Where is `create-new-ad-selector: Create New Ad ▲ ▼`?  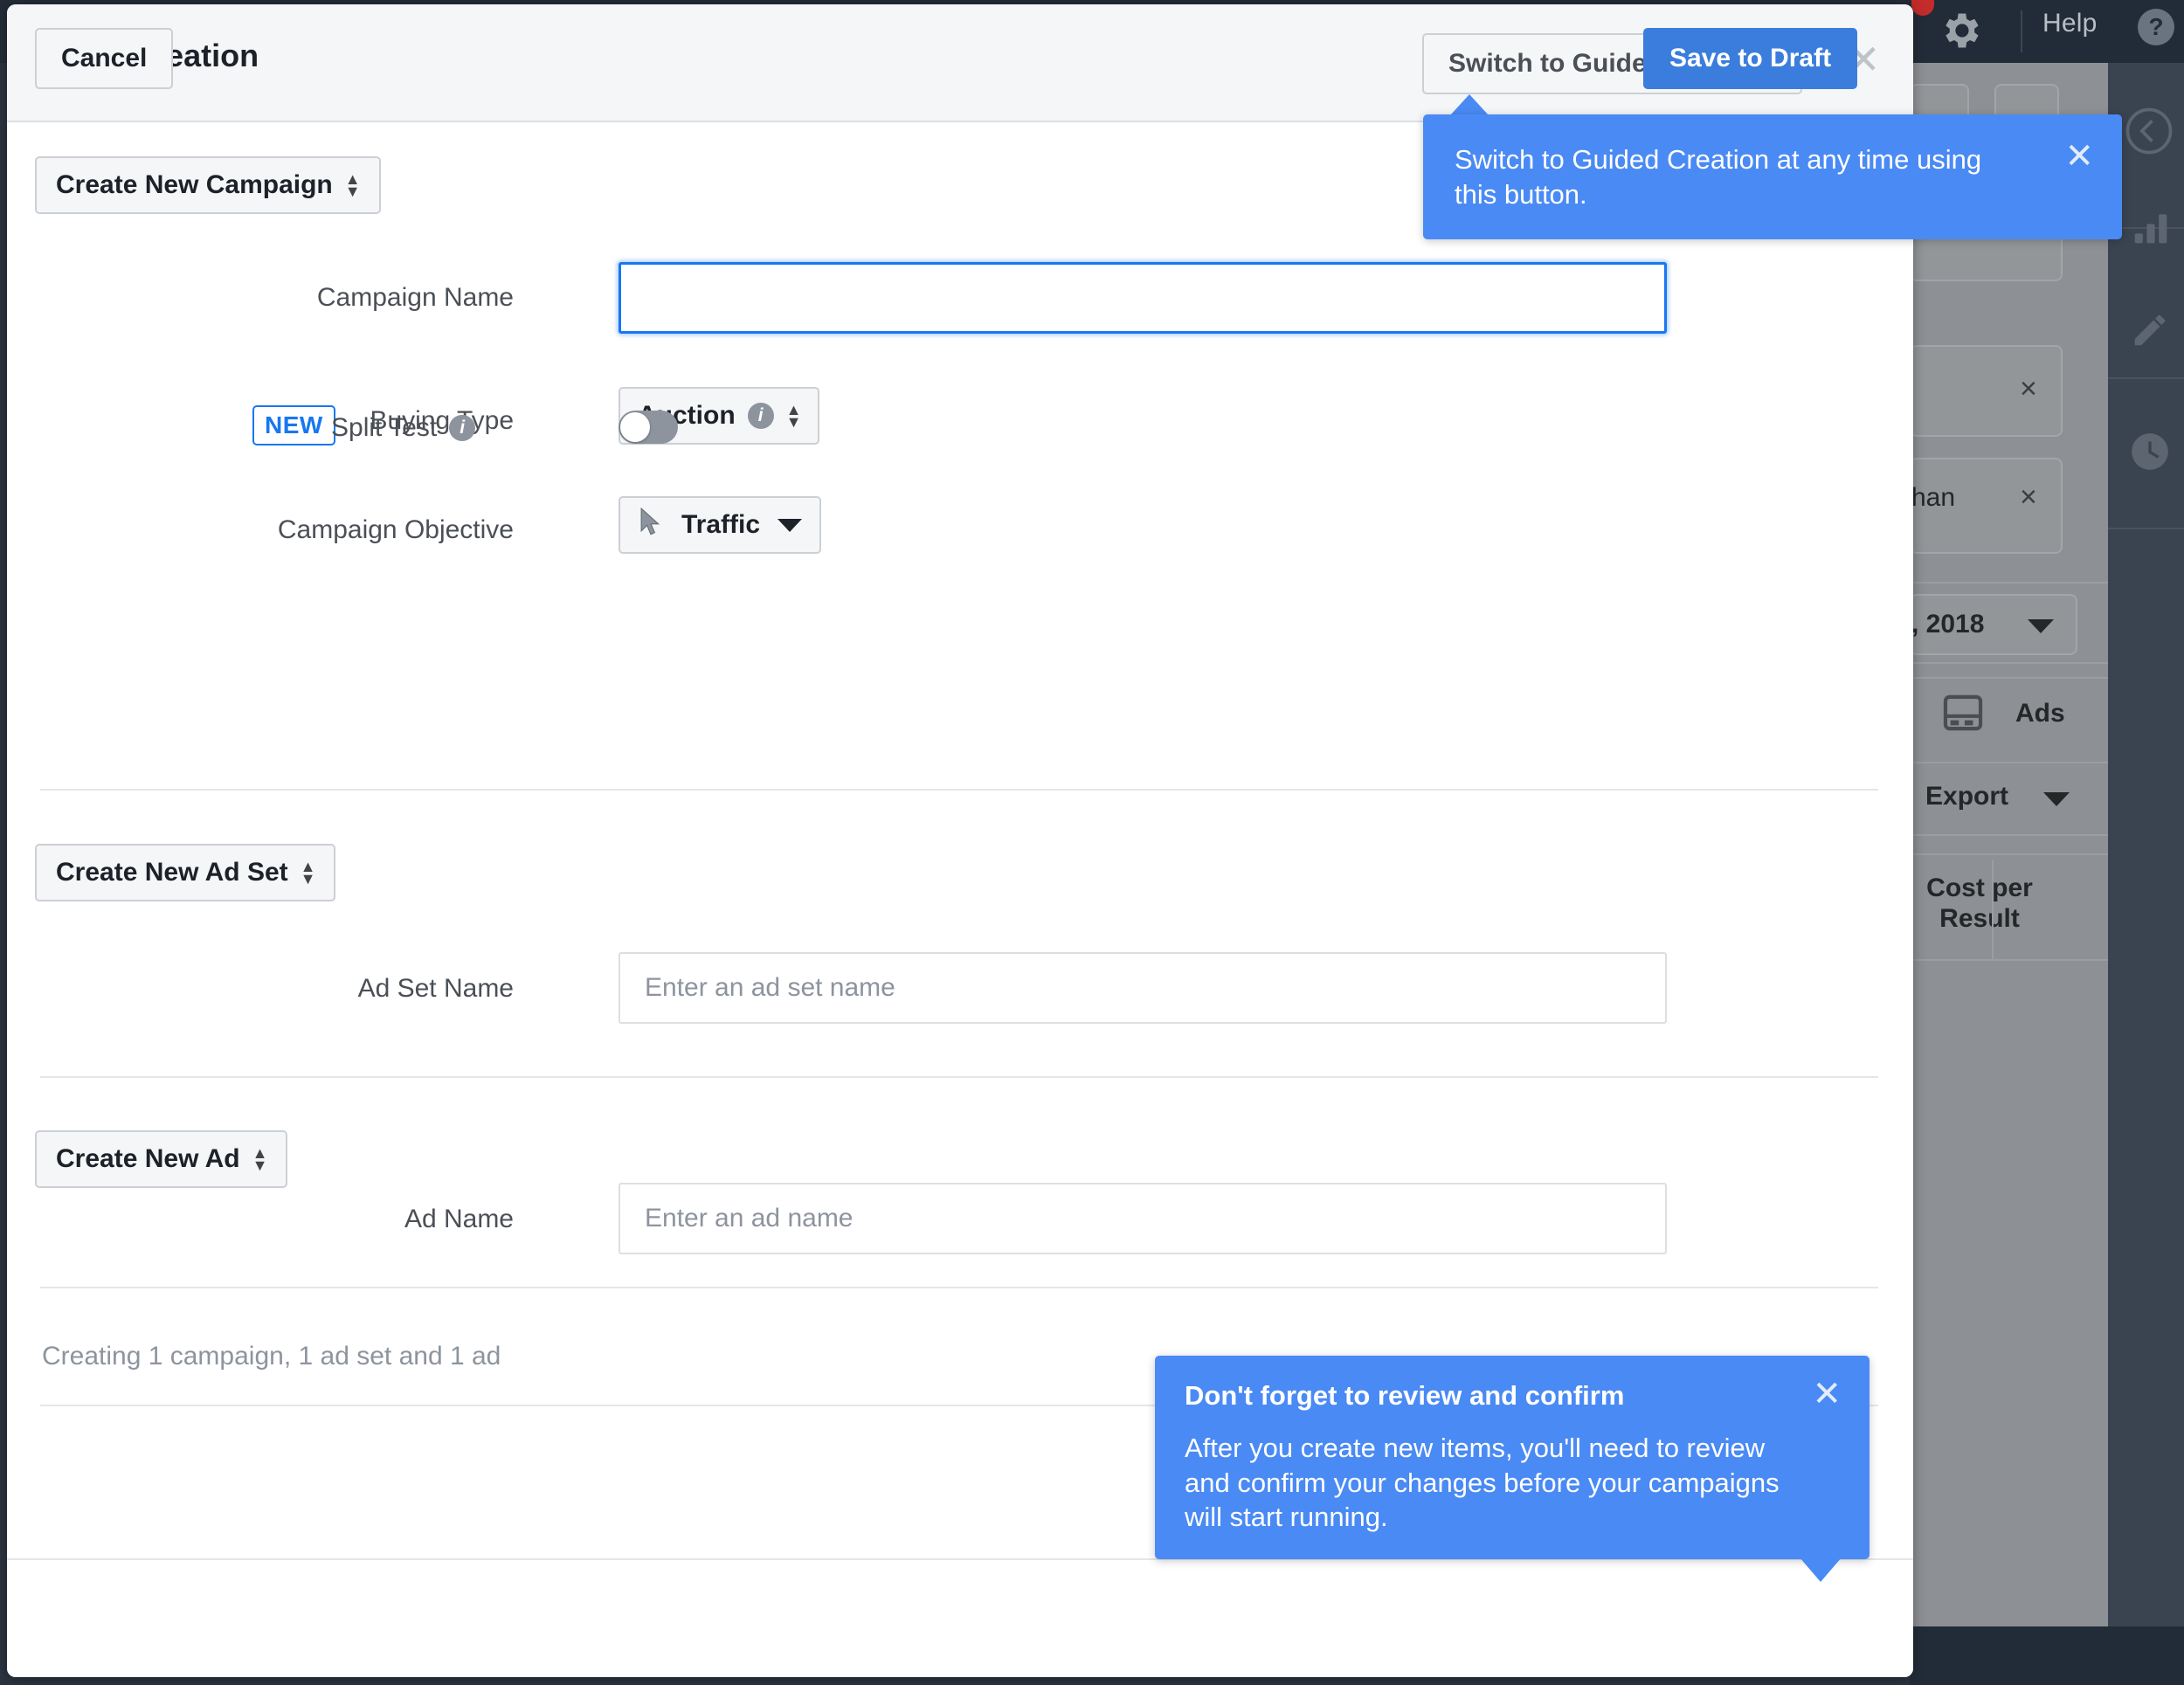 create-new-ad-selector: Create New Ad ▲ ▼ is located at coordinates (161, 1159).